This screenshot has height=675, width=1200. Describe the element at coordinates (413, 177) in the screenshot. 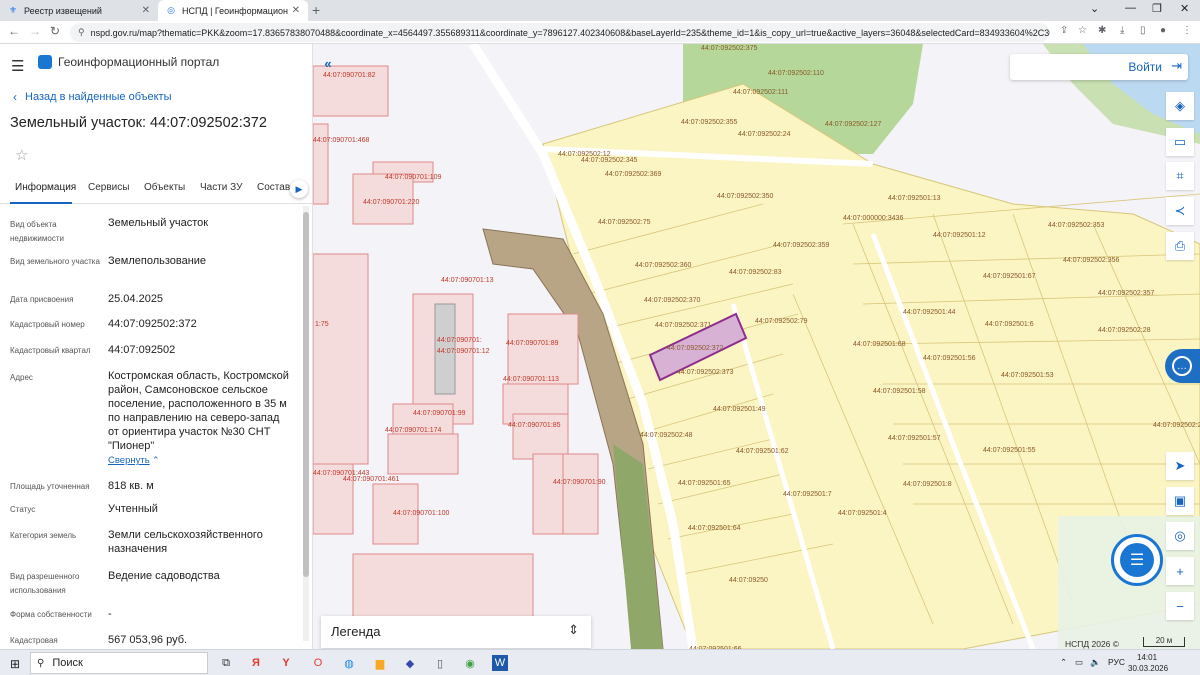

I see `svg-text: 44:07:090701:109` at that location.